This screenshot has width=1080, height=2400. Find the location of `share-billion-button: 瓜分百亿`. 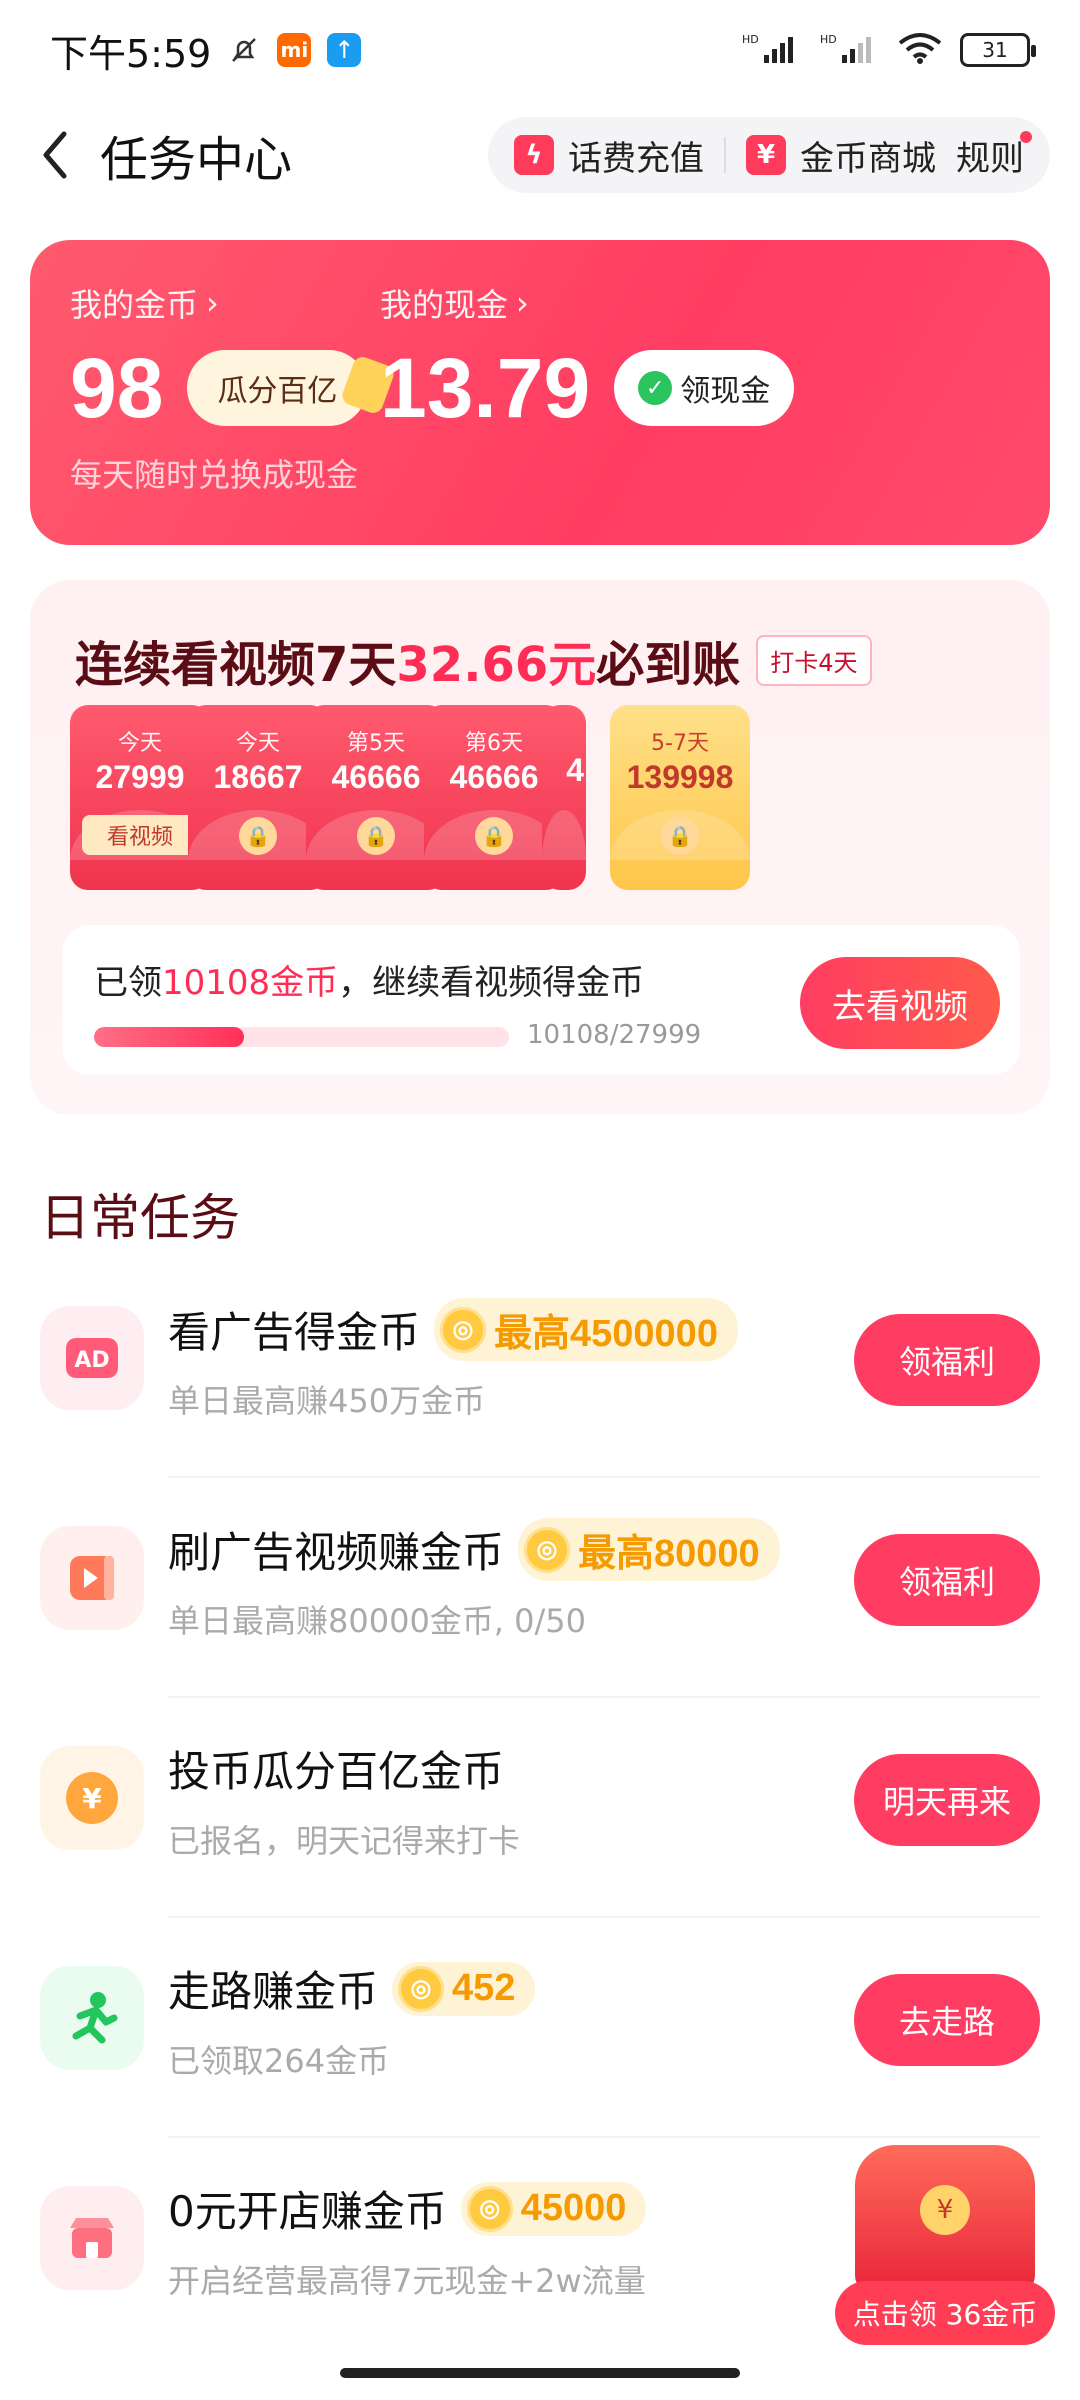

share-billion-button: 瓜分百亿 is located at coordinates (277, 388).